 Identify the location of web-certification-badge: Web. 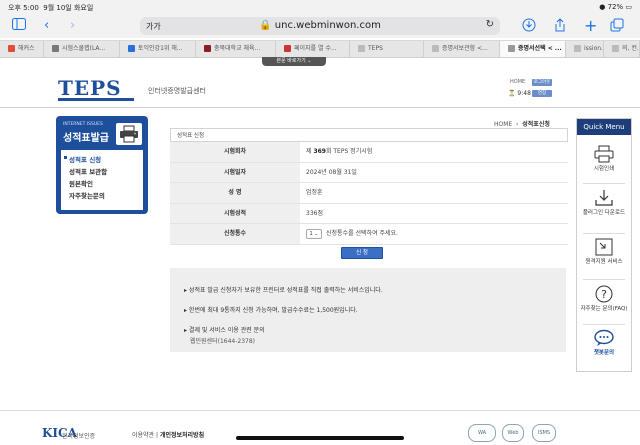
(513, 433).